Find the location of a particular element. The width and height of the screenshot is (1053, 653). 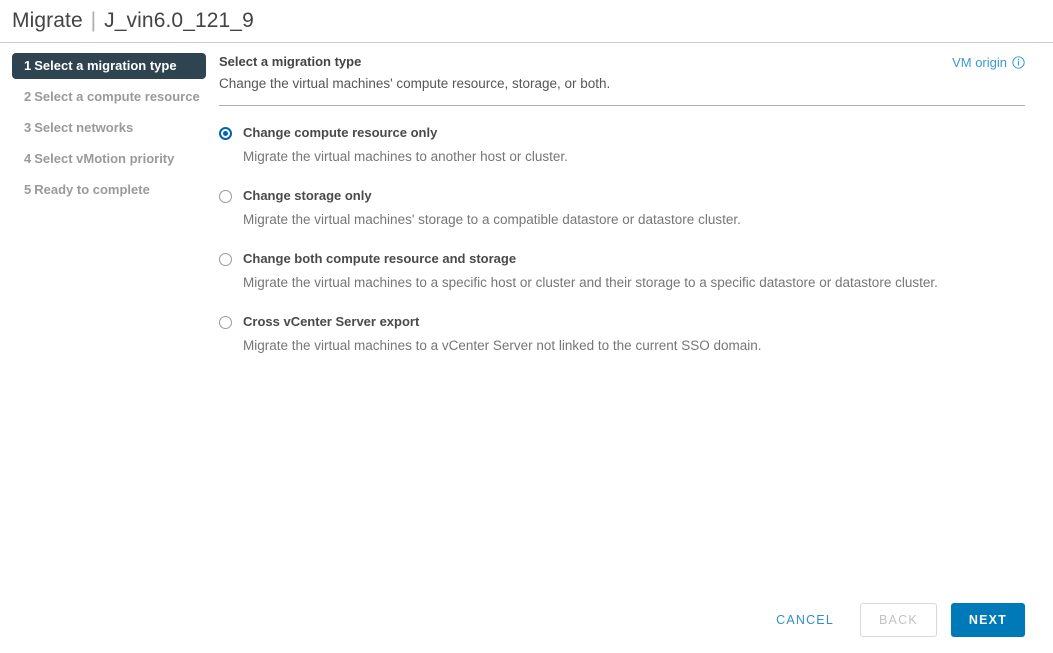

option-row: Change compute resource only is located at coordinates (622, 133).